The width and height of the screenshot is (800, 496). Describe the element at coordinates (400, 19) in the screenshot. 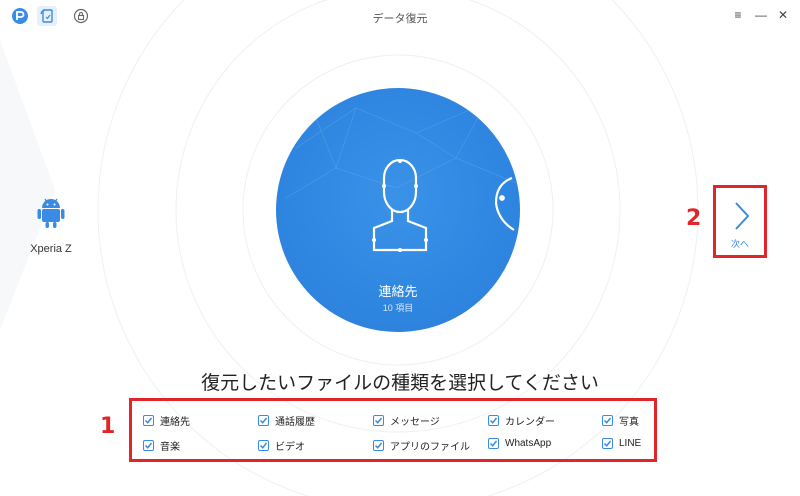

I see `window-title: データ復元` at that location.